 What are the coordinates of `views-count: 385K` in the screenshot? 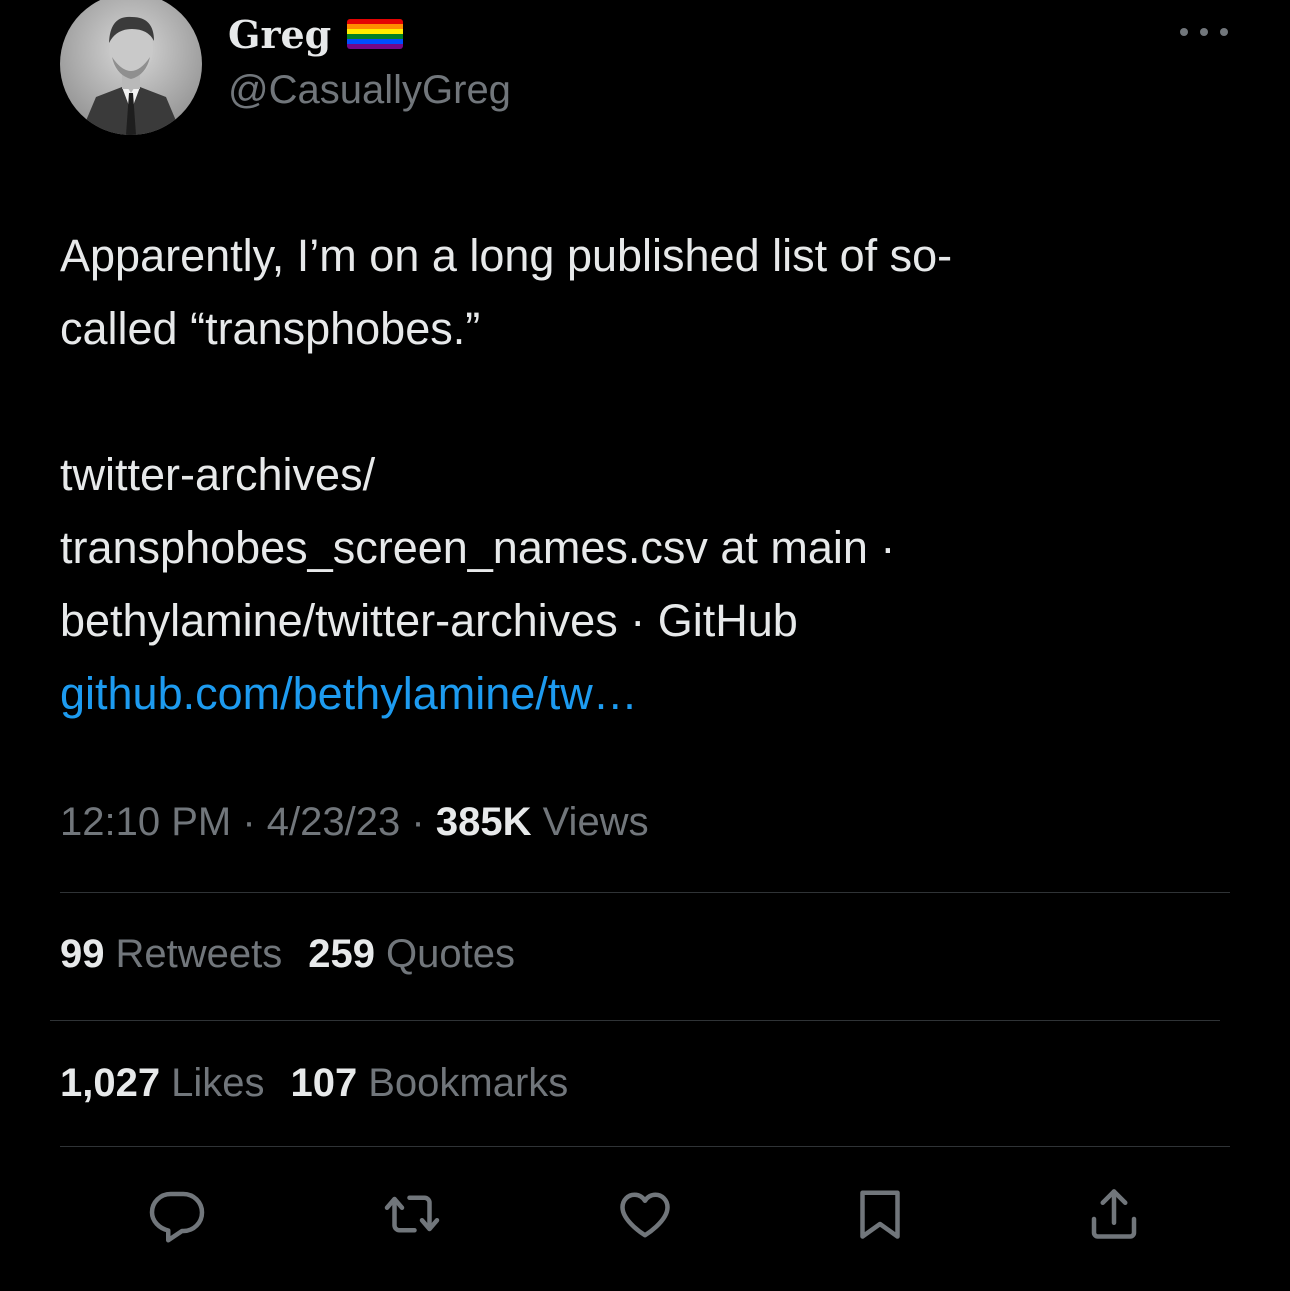 It's located at (483, 822).